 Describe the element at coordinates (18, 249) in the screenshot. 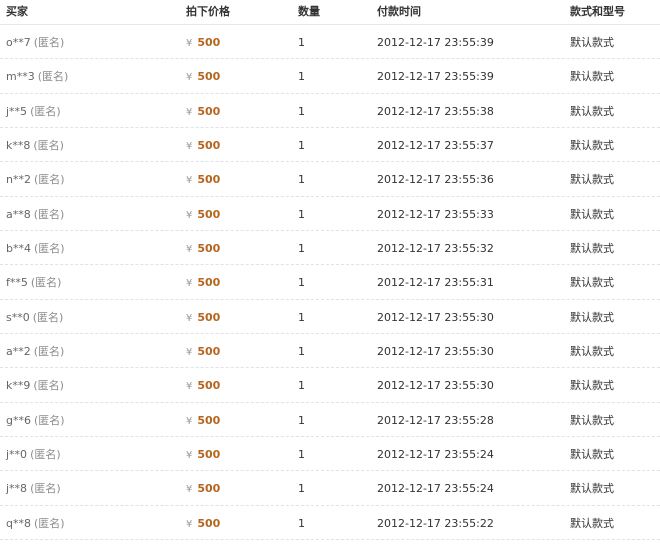

I see `buyer-name: b**4` at that location.